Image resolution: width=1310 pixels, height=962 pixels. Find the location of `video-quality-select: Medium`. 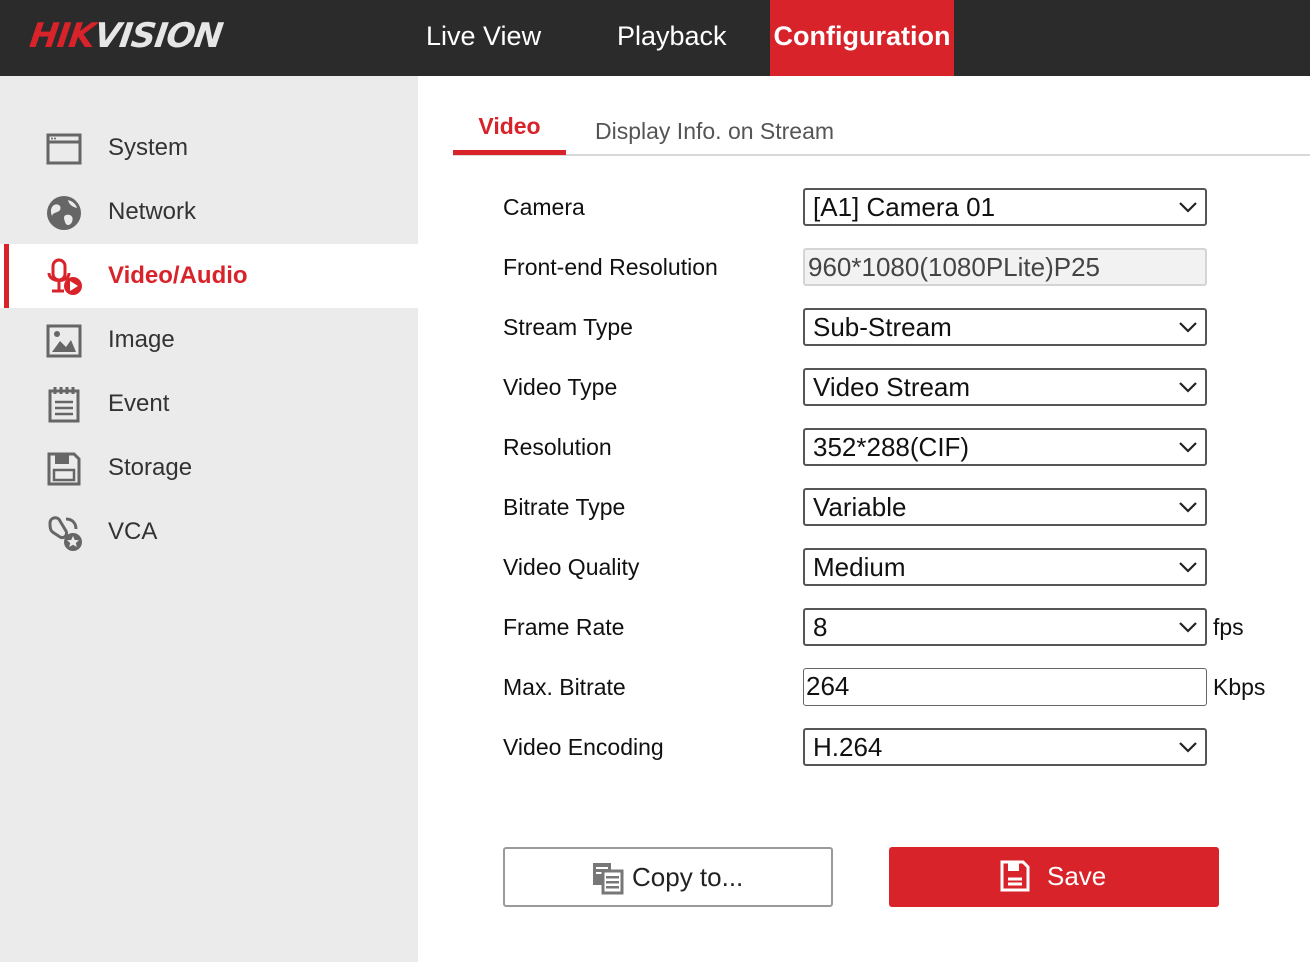

video-quality-select: Medium is located at coordinates (1005, 567).